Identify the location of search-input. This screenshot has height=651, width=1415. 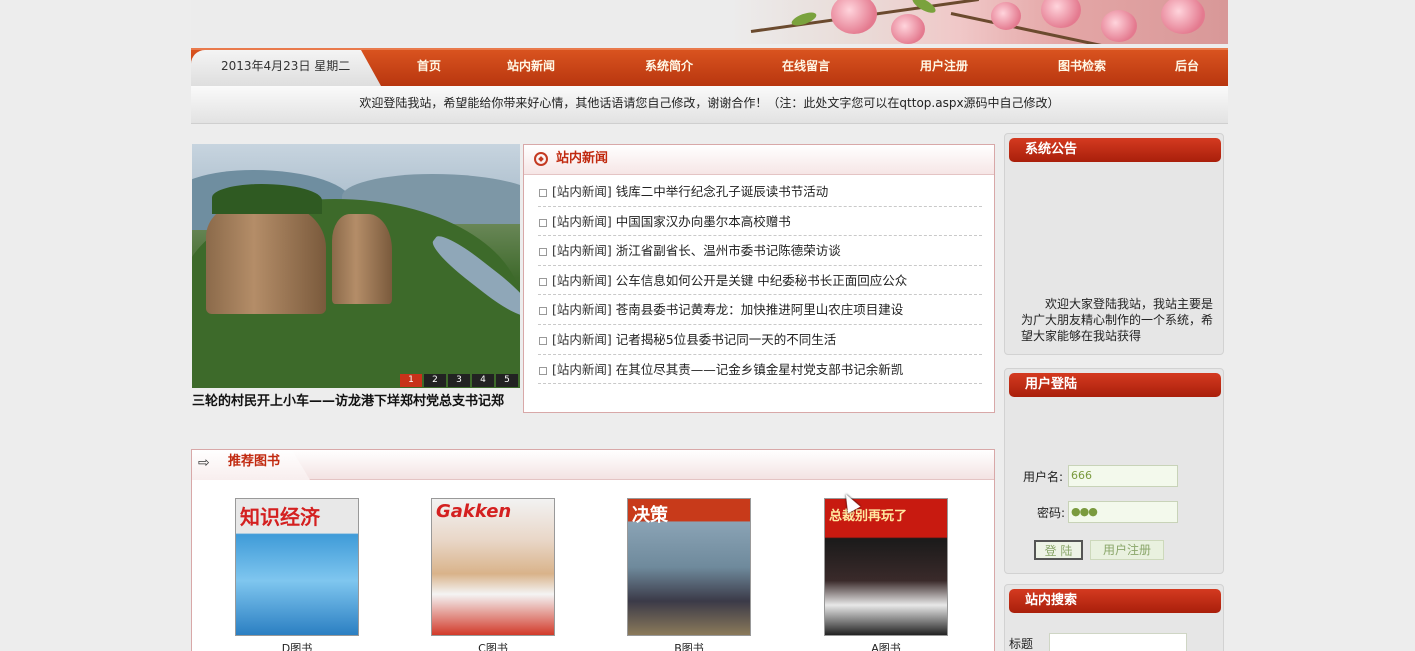
(1118, 642).